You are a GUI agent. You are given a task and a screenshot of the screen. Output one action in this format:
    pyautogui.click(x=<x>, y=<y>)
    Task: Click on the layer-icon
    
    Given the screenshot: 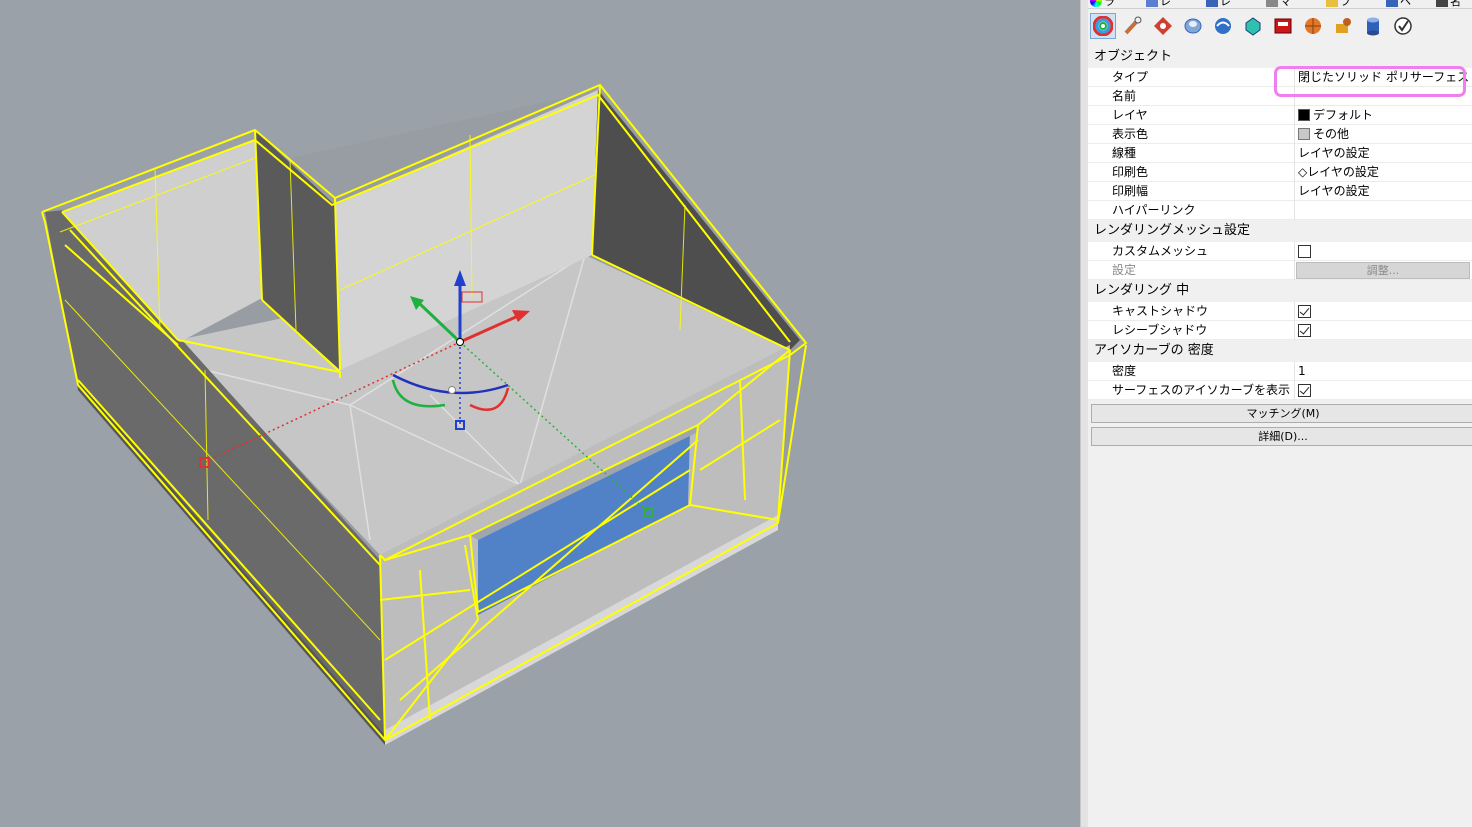 What is the action you would take?
    pyautogui.click(x=1152, y=3)
    